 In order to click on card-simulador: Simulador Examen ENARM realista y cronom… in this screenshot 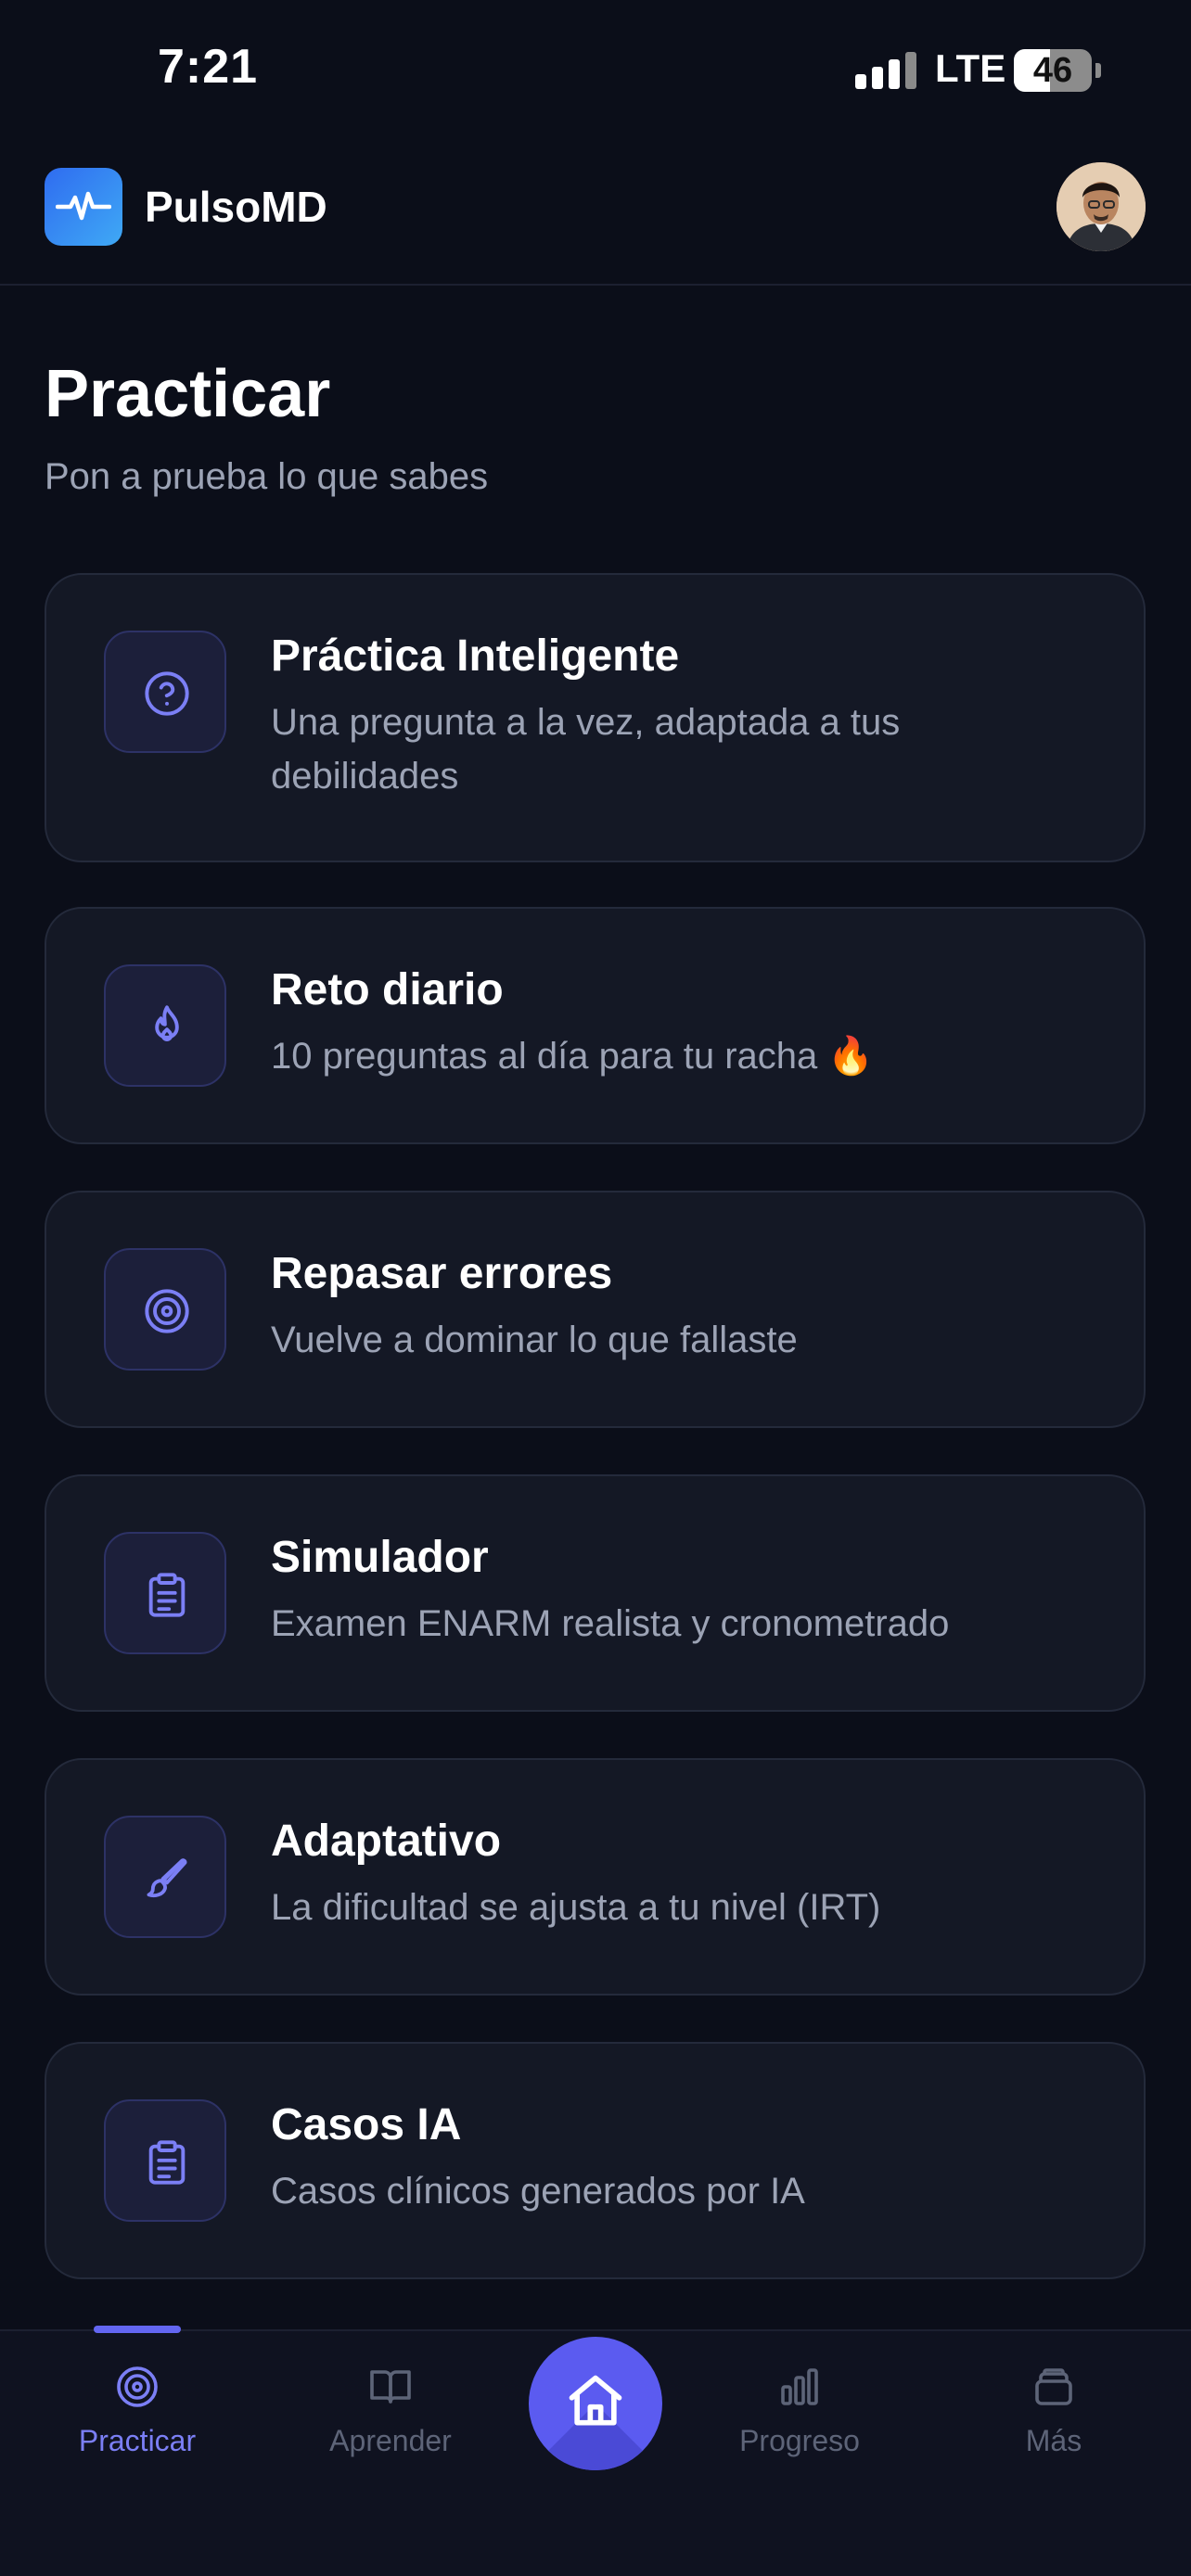, I will do `click(595, 1593)`.